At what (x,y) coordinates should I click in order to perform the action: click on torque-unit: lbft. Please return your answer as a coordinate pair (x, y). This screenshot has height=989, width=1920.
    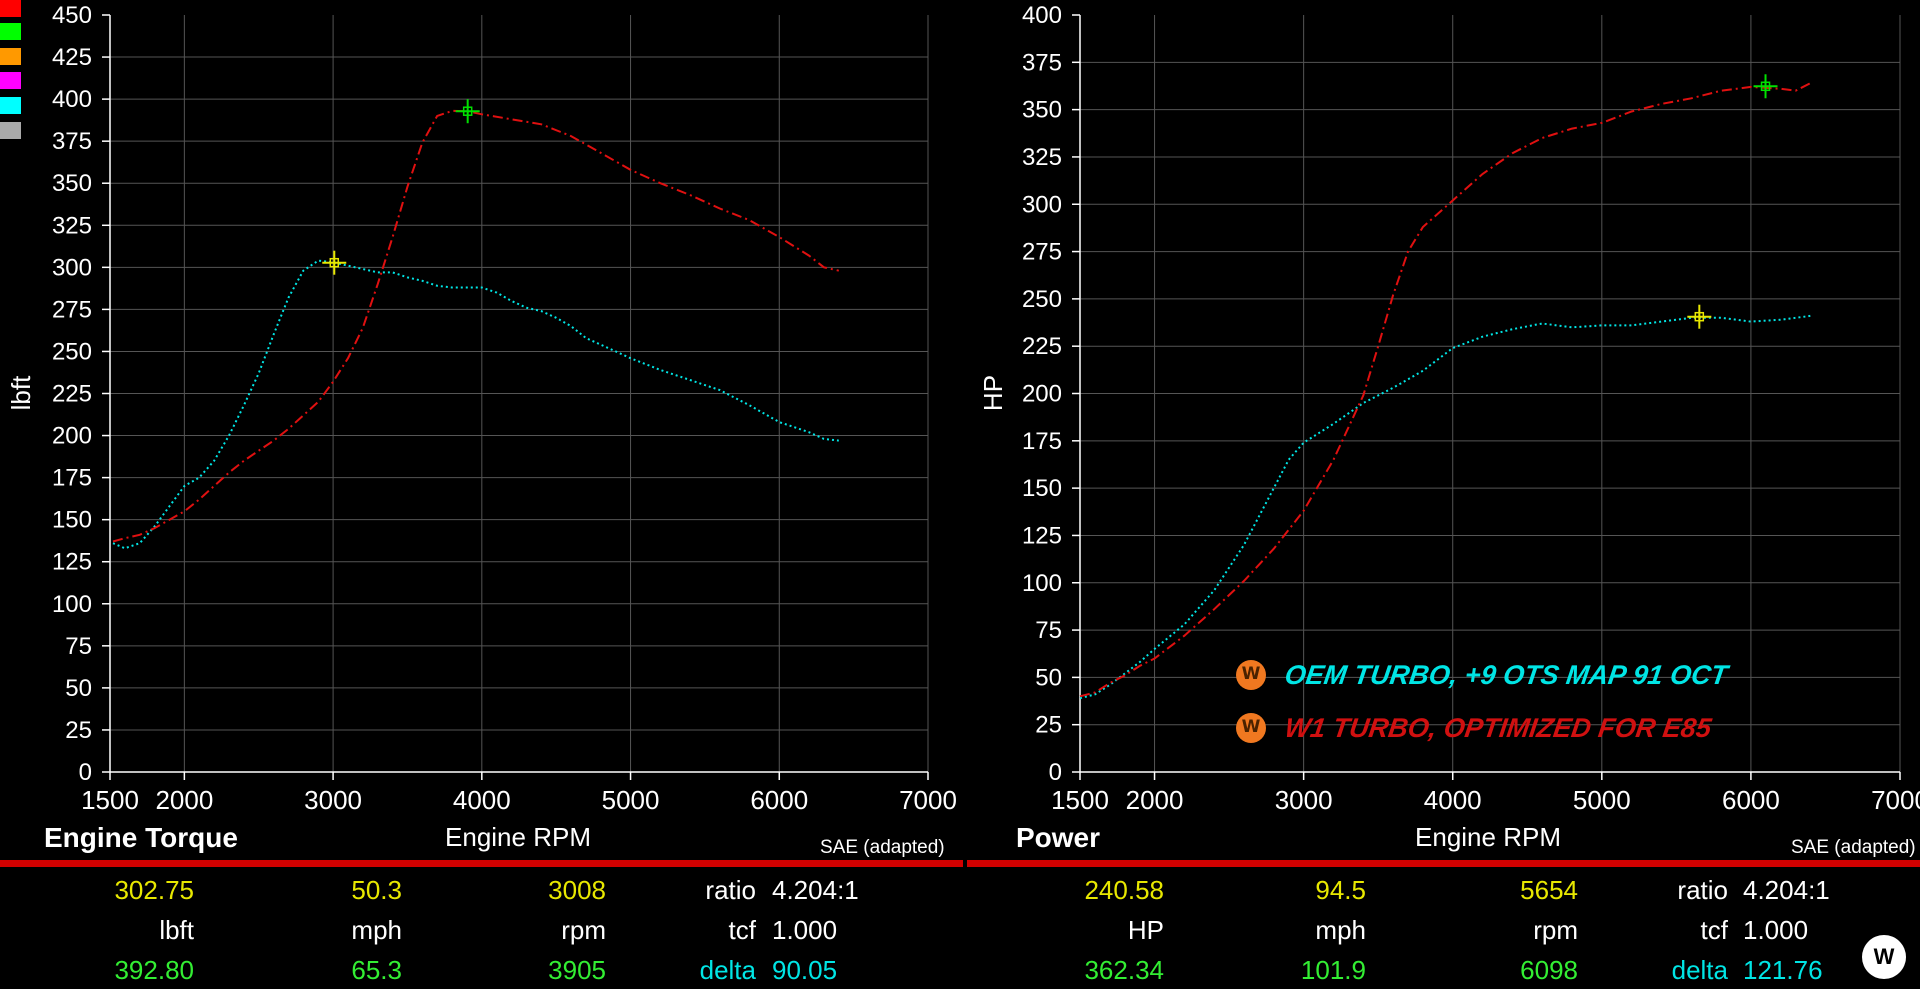
    Looking at the image, I should click on (176, 930).